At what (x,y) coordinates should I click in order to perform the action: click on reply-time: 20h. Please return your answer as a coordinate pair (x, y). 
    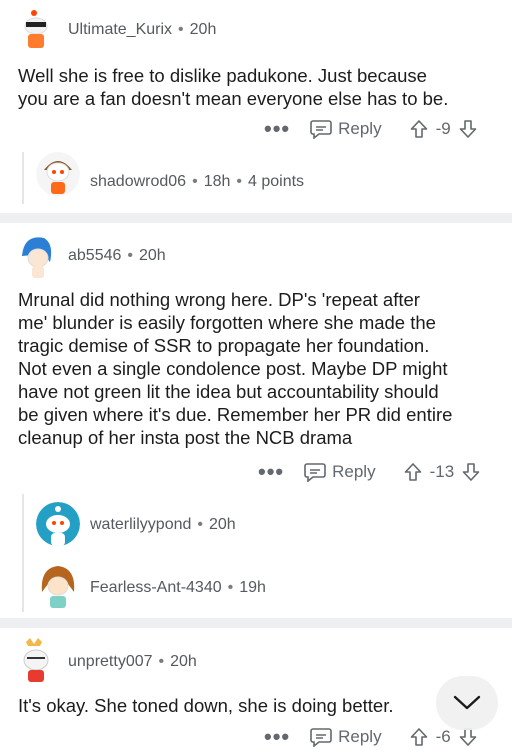
    Looking at the image, I should click on (222, 524).